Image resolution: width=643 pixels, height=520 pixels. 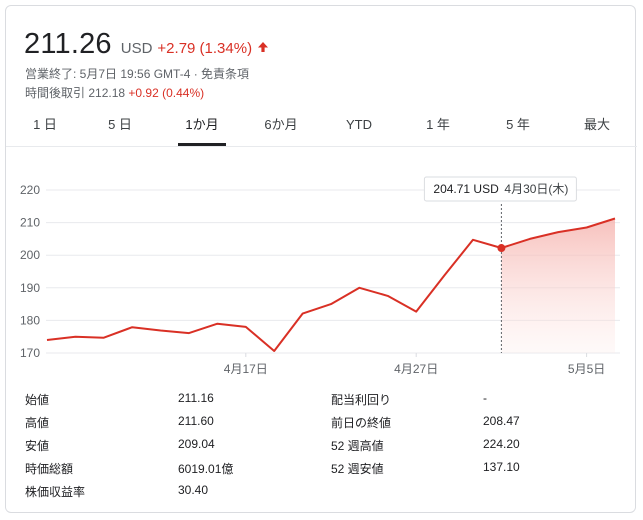 I want to click on tab-max: 最大, so click(x=597, y=126).